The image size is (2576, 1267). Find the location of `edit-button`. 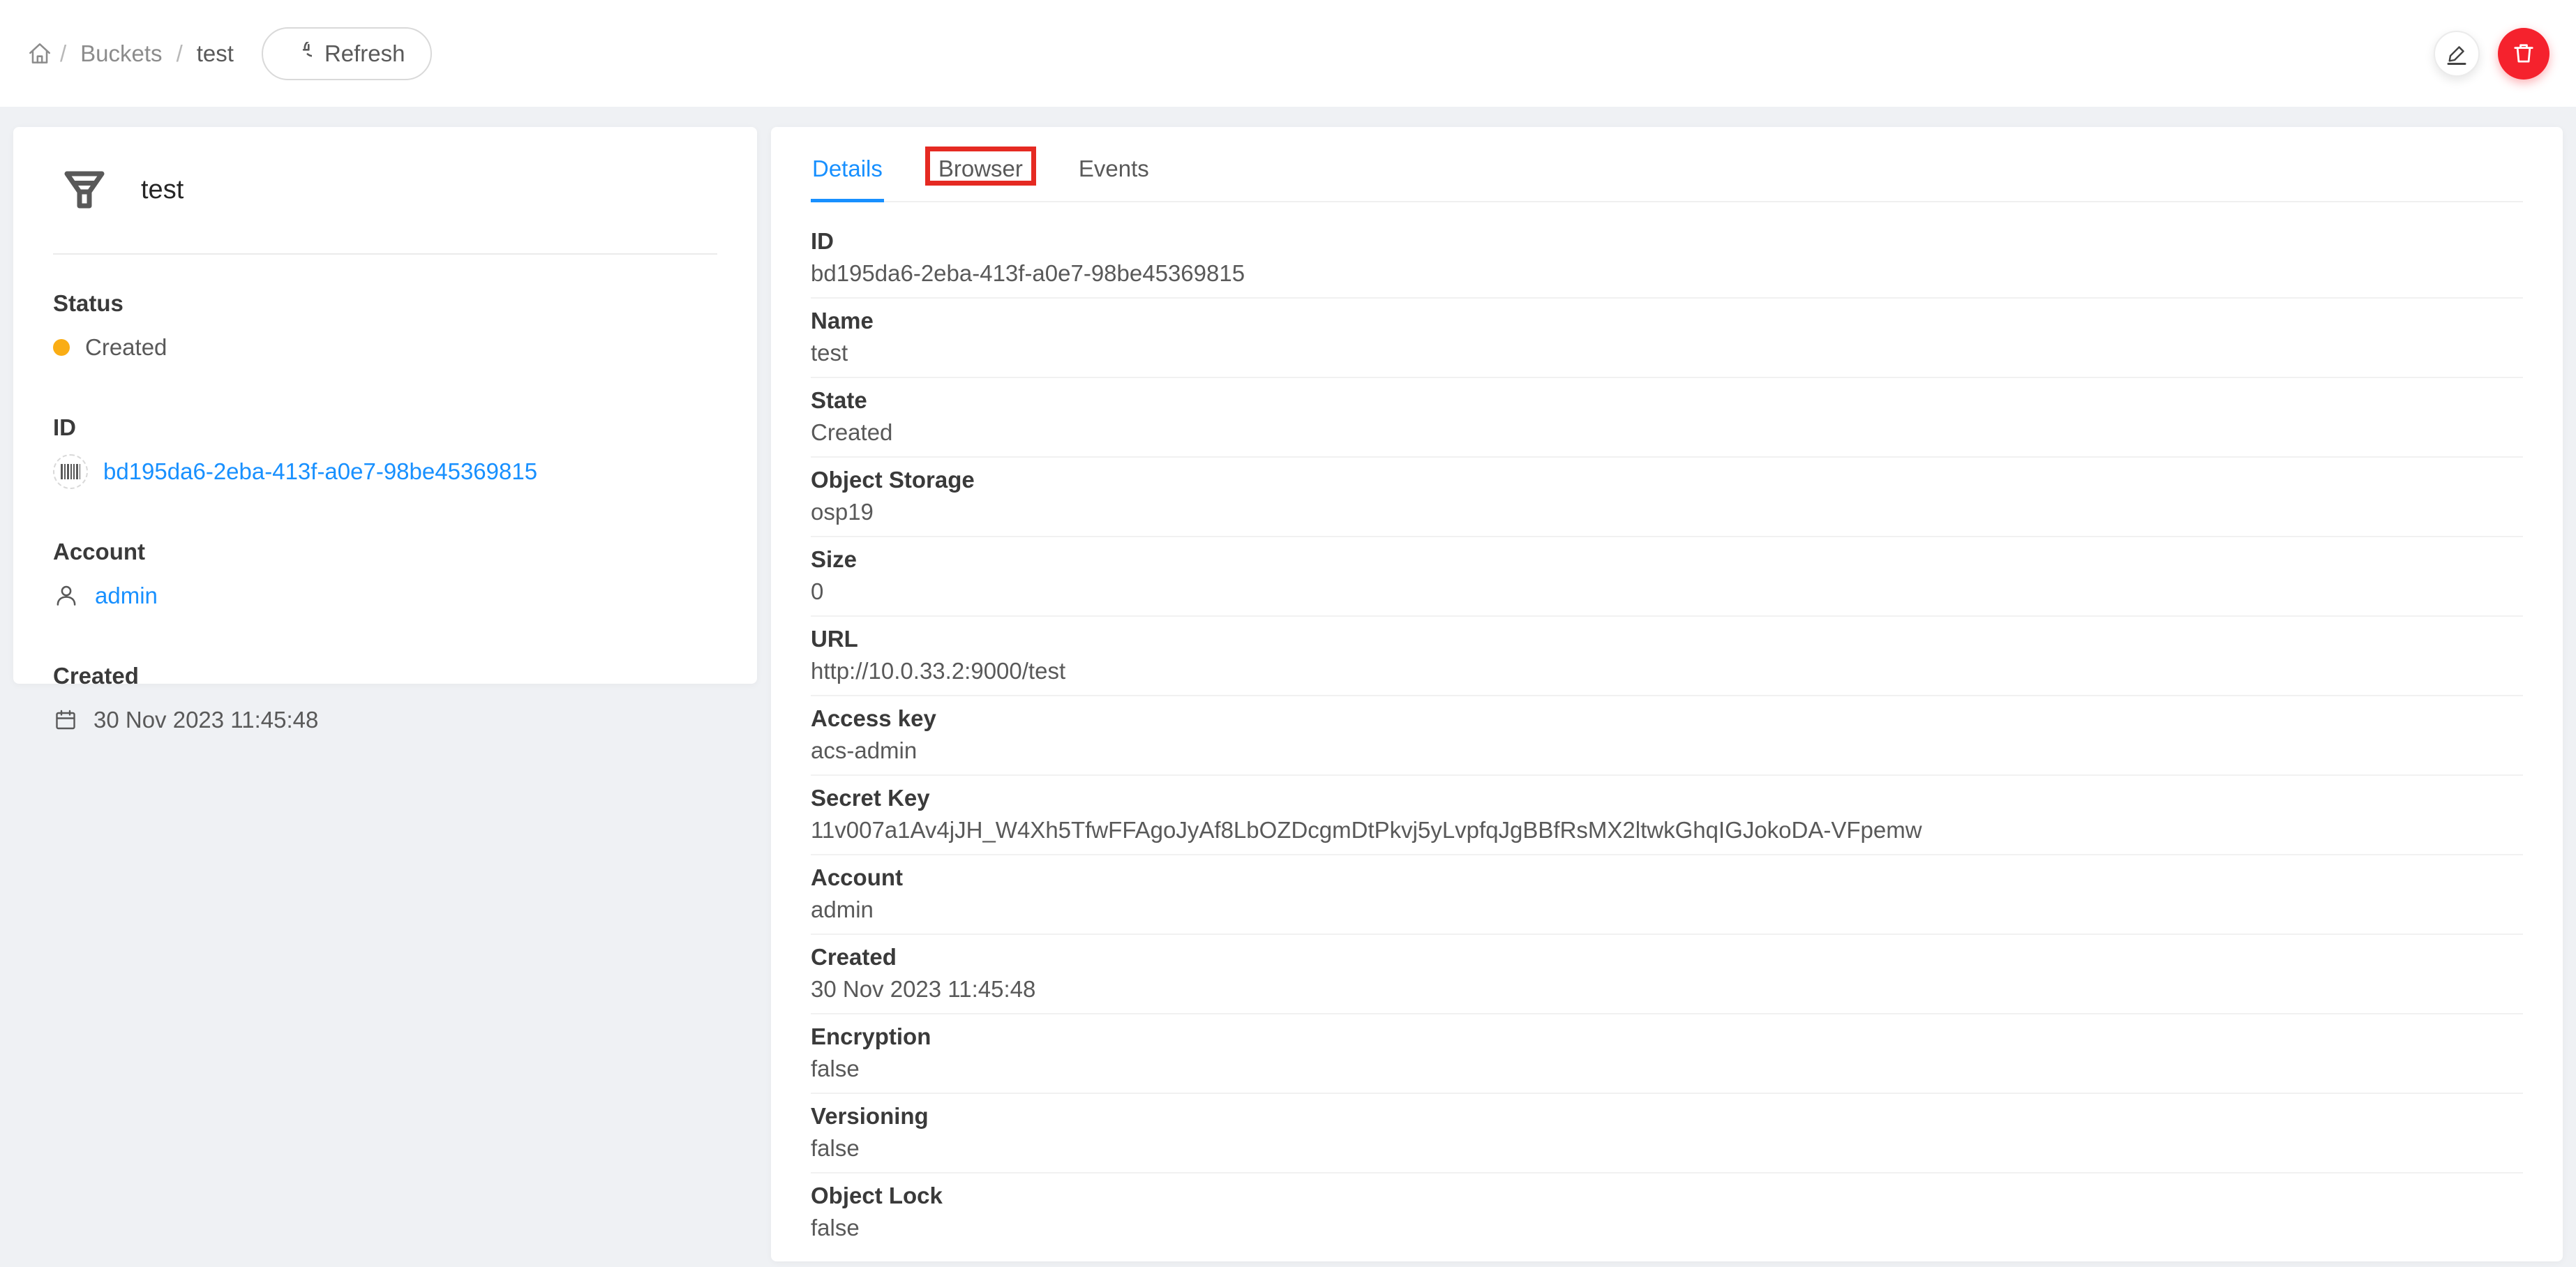

edit-button is located at coordinates (2457, 53).